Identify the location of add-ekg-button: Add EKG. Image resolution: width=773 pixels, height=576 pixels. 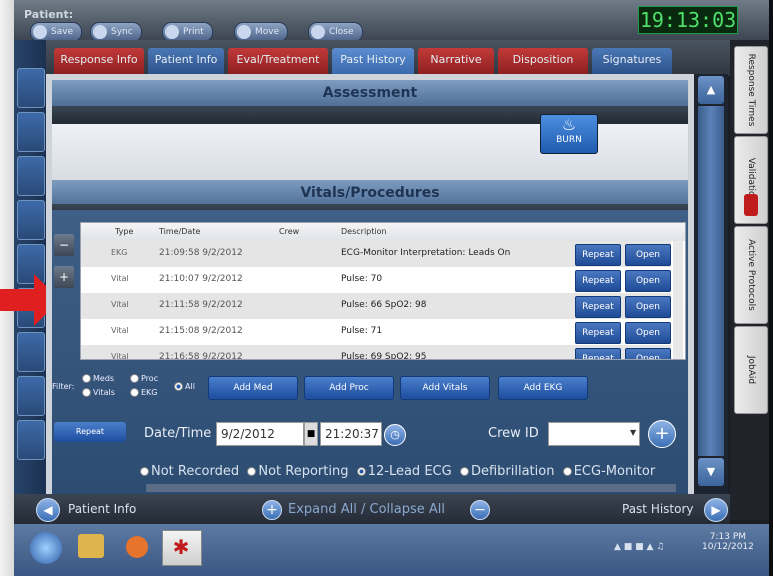
(543, 388).